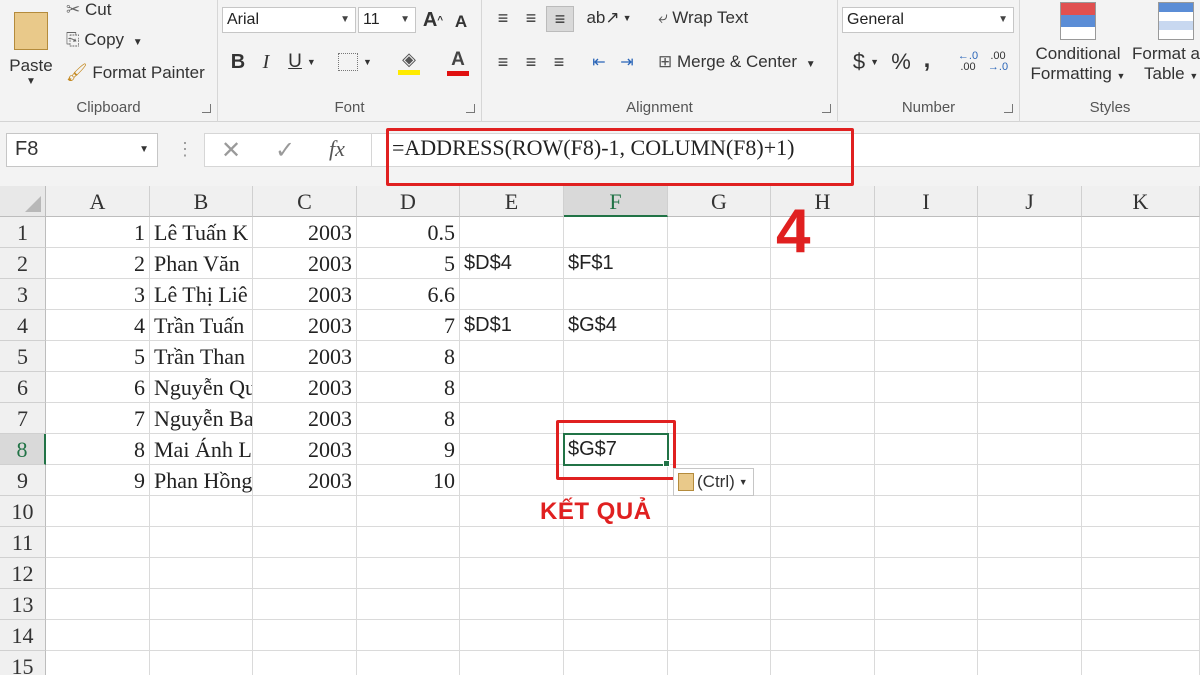 The image size is (1200, 675). What do you see at coordinates (719, 635) in the screenshot?
I see `cell-g14` at bounding box center [719, 635].